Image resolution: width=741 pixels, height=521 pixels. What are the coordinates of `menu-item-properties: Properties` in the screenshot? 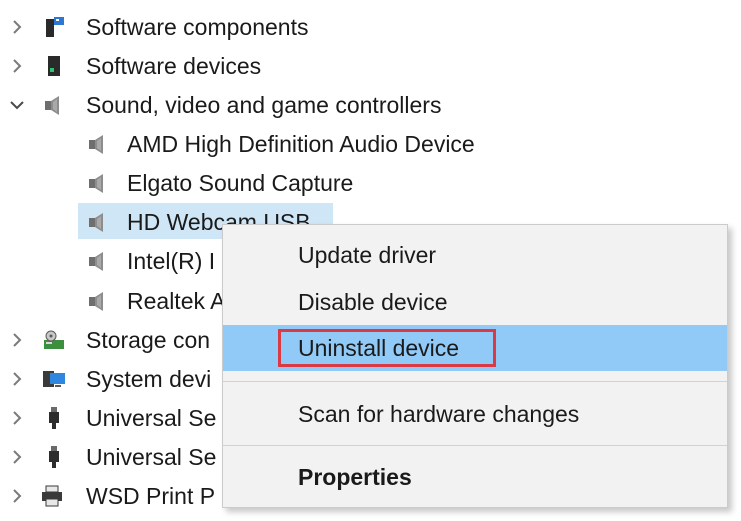 It's located at (475, 477).